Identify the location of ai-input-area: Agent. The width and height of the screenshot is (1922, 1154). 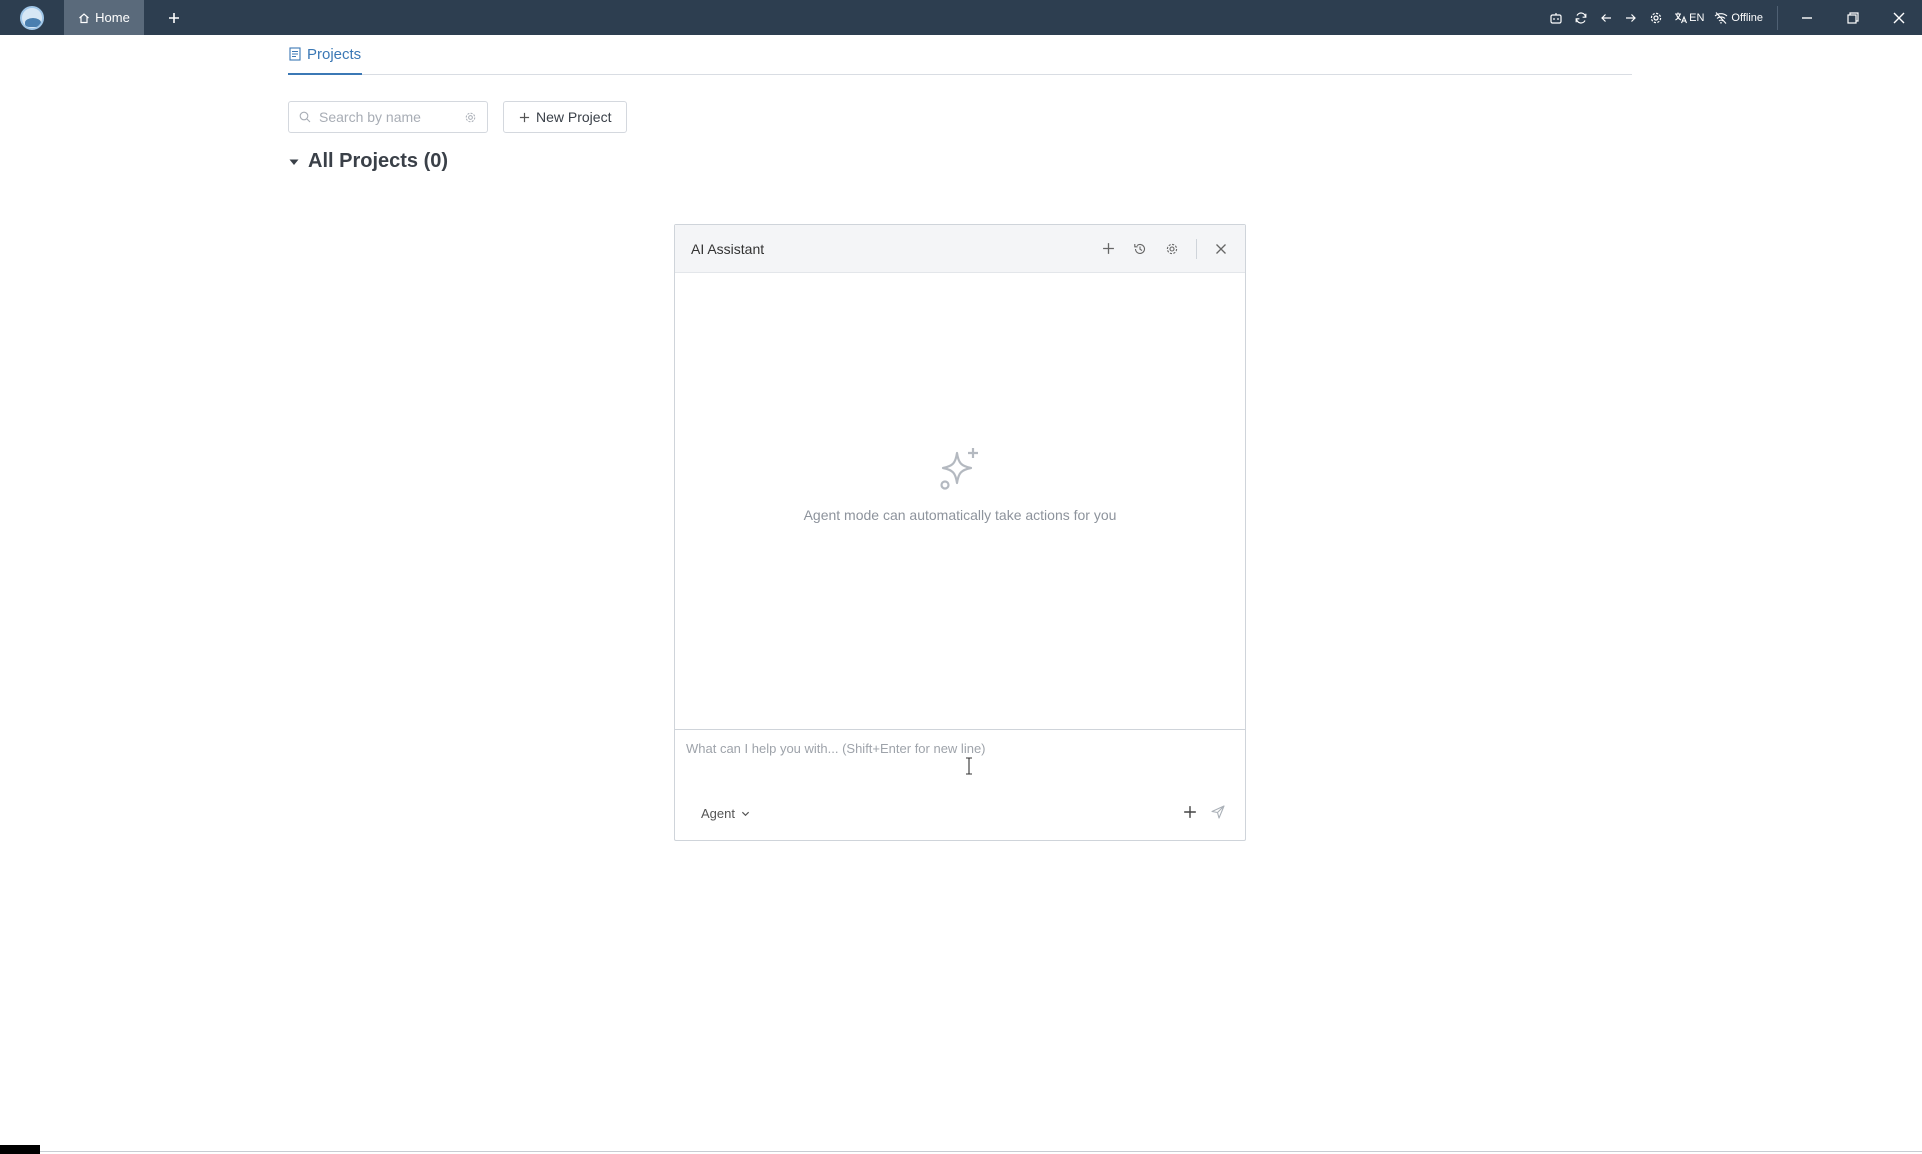
(960, 785).